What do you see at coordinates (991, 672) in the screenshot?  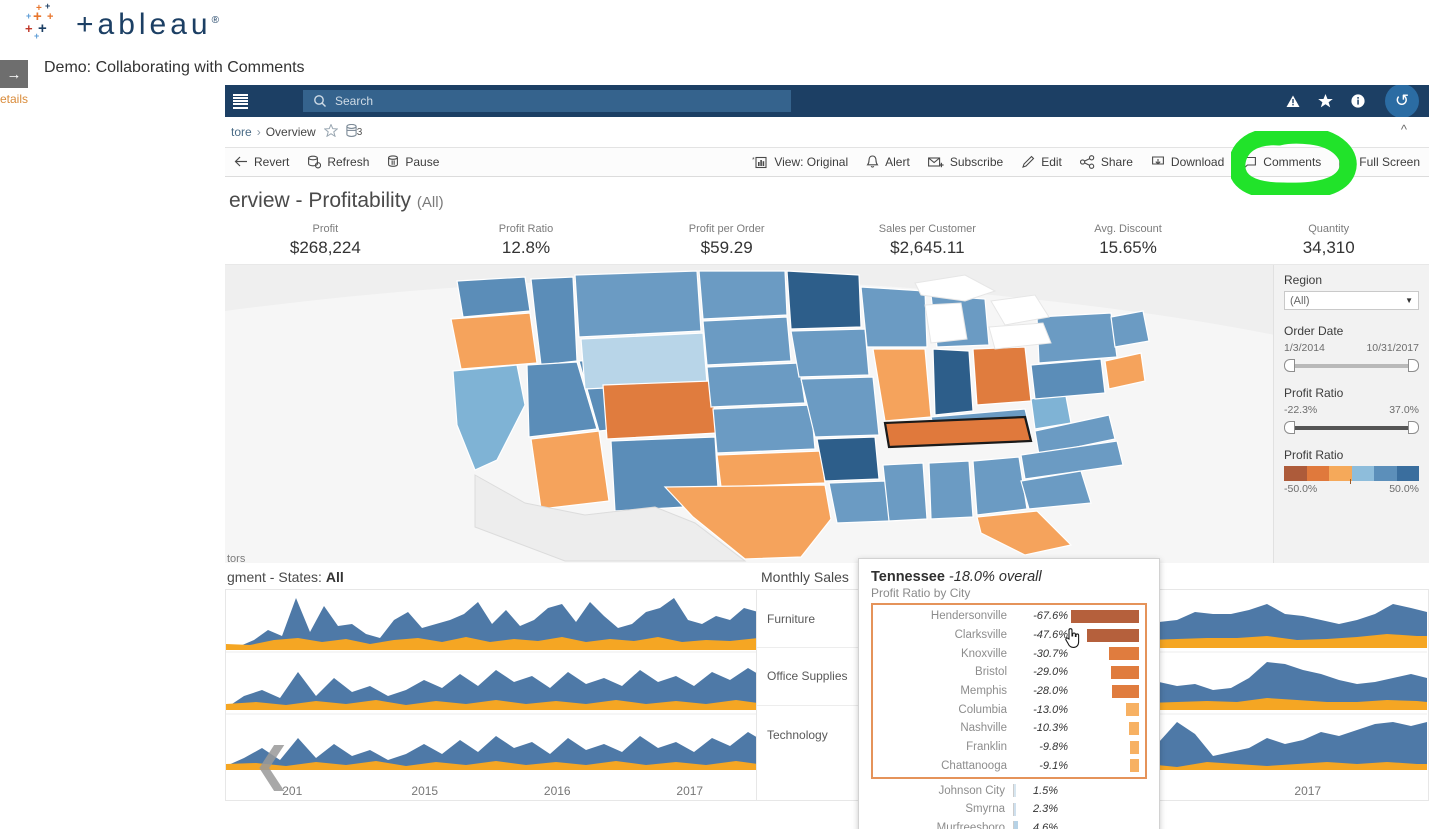 I see `tooltip-city: Bristol` at bounding box center [991, 672].